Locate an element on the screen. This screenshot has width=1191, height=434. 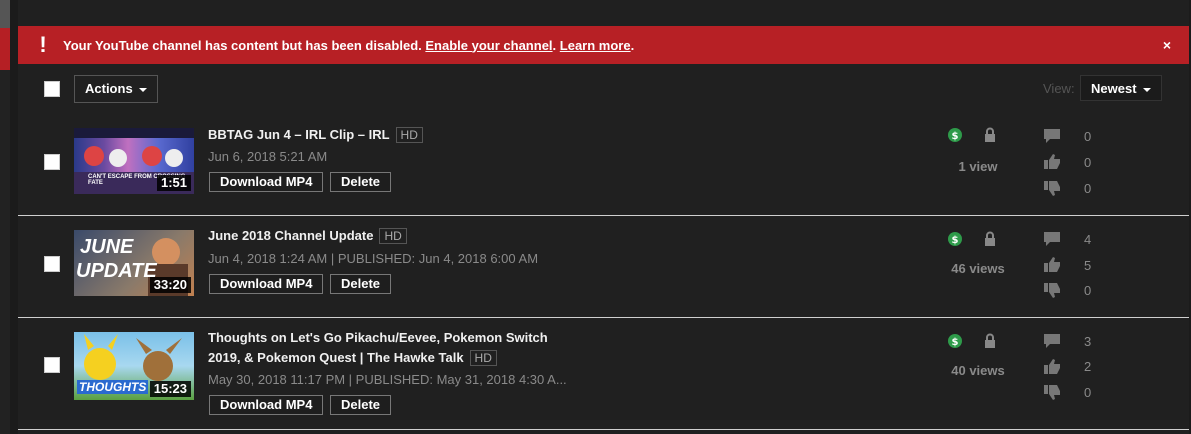
toolbar: Actions View: Newest is located at coordinates (603, 89).